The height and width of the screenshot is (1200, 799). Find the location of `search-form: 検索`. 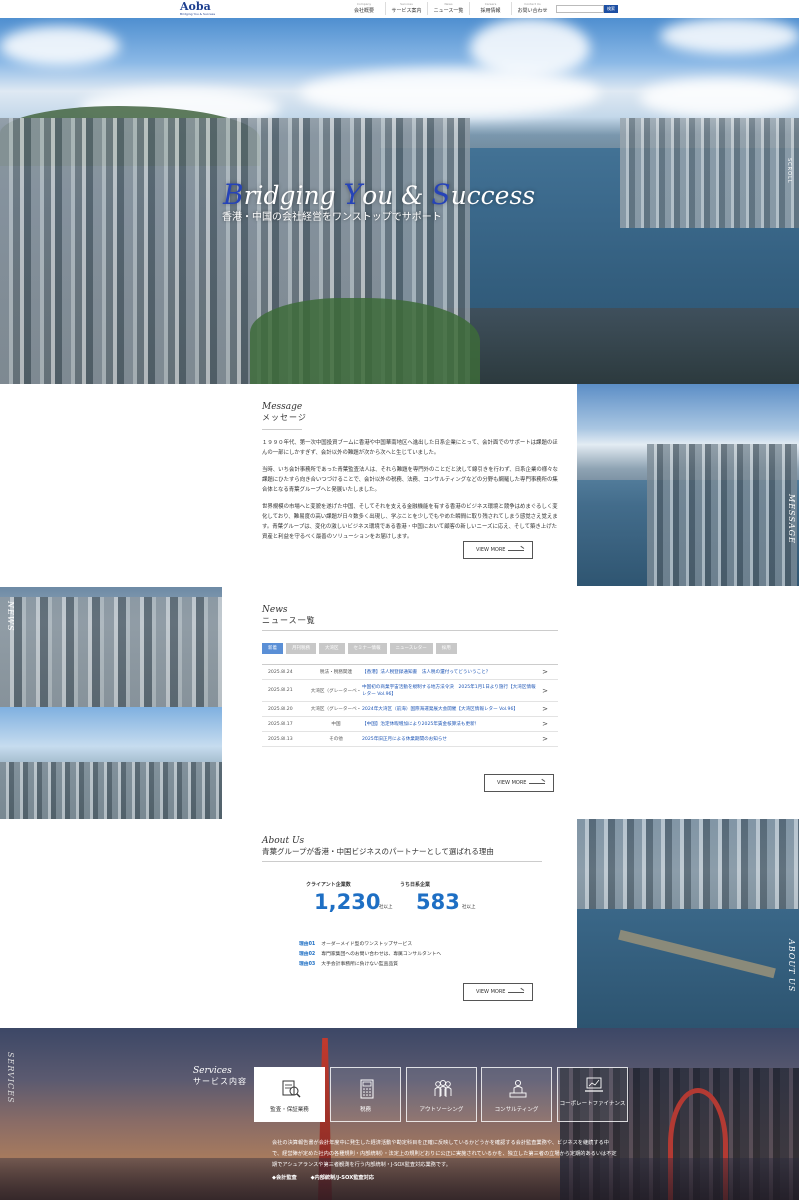

search-form: 検索 is located at coordinates (587, 9).